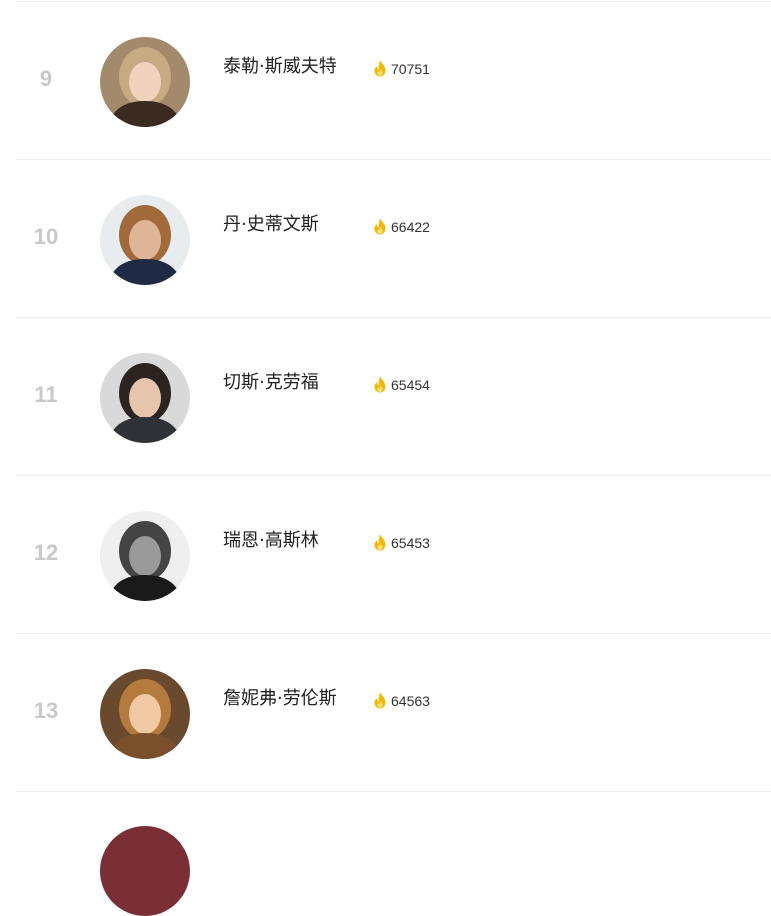  I want to click on popularity-score: 70751, so click(401, 68).